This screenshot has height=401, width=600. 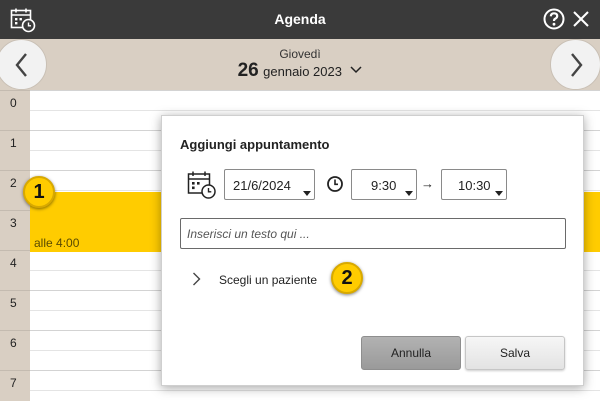 What do you see at coordinates (13, 103) in the screenshot?
I see `hour-label: 0` at bounding box center [13, 103].